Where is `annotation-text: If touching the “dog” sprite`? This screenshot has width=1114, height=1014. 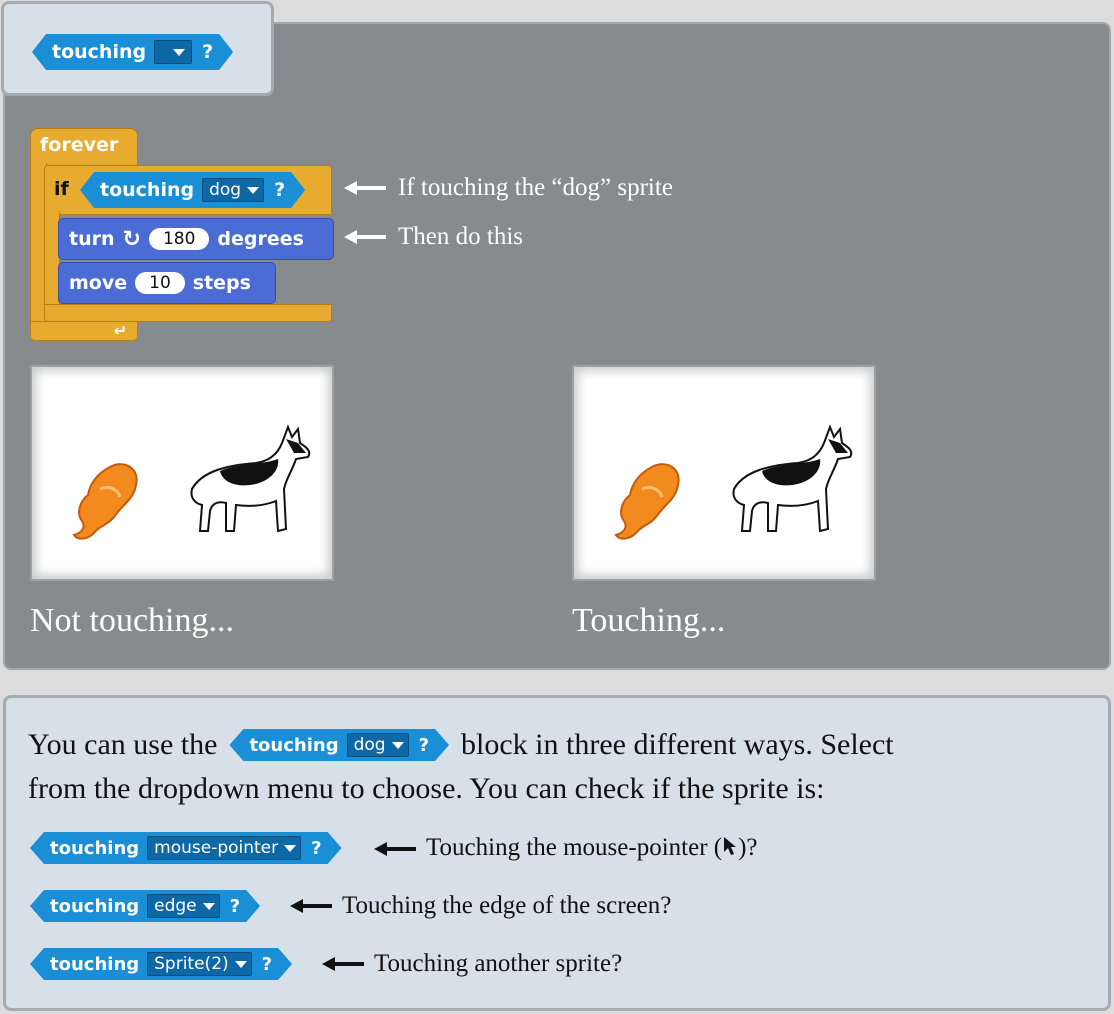 annotation-text: If touching the “dog” sprite is located at coordinates (535, 187).